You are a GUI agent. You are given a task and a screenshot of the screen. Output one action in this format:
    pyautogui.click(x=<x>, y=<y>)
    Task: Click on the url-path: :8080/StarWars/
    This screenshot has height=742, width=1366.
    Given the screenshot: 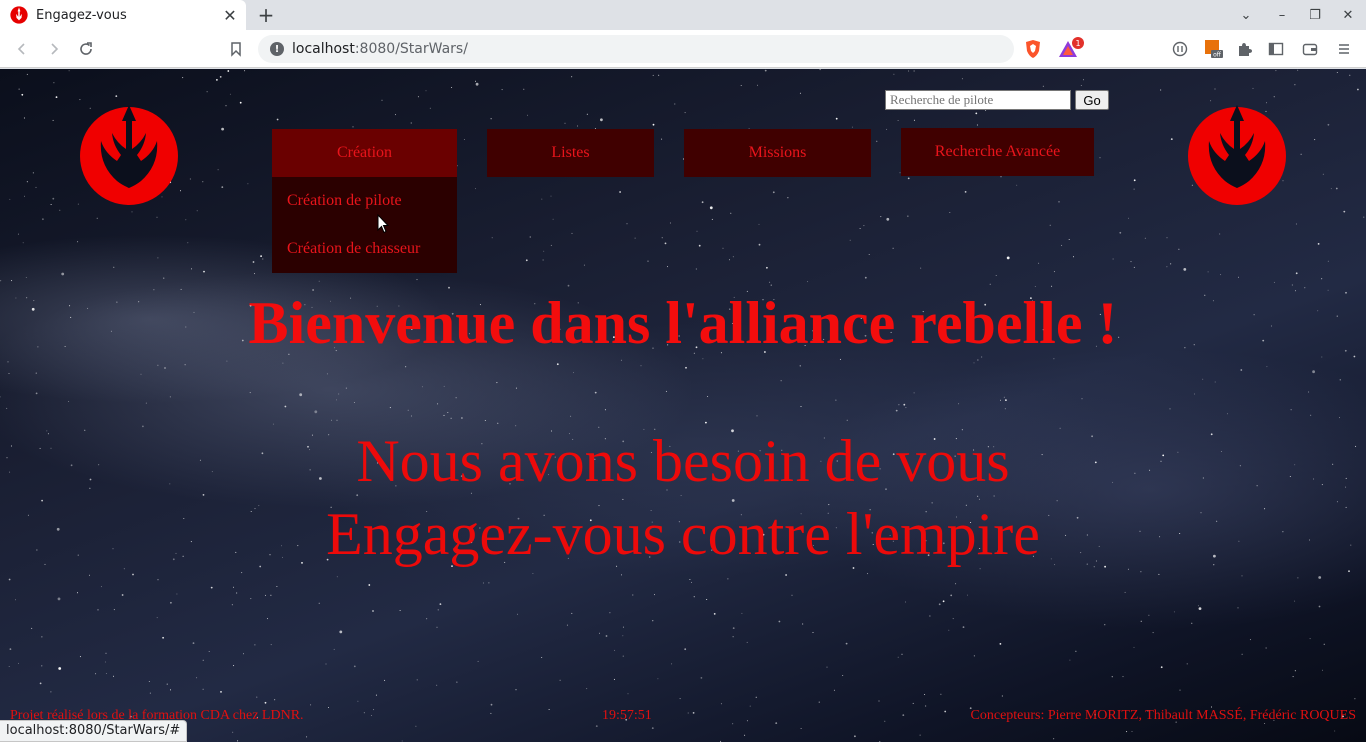 What is the action you would take?
    pyautogui.click(x=411, y=49)
    